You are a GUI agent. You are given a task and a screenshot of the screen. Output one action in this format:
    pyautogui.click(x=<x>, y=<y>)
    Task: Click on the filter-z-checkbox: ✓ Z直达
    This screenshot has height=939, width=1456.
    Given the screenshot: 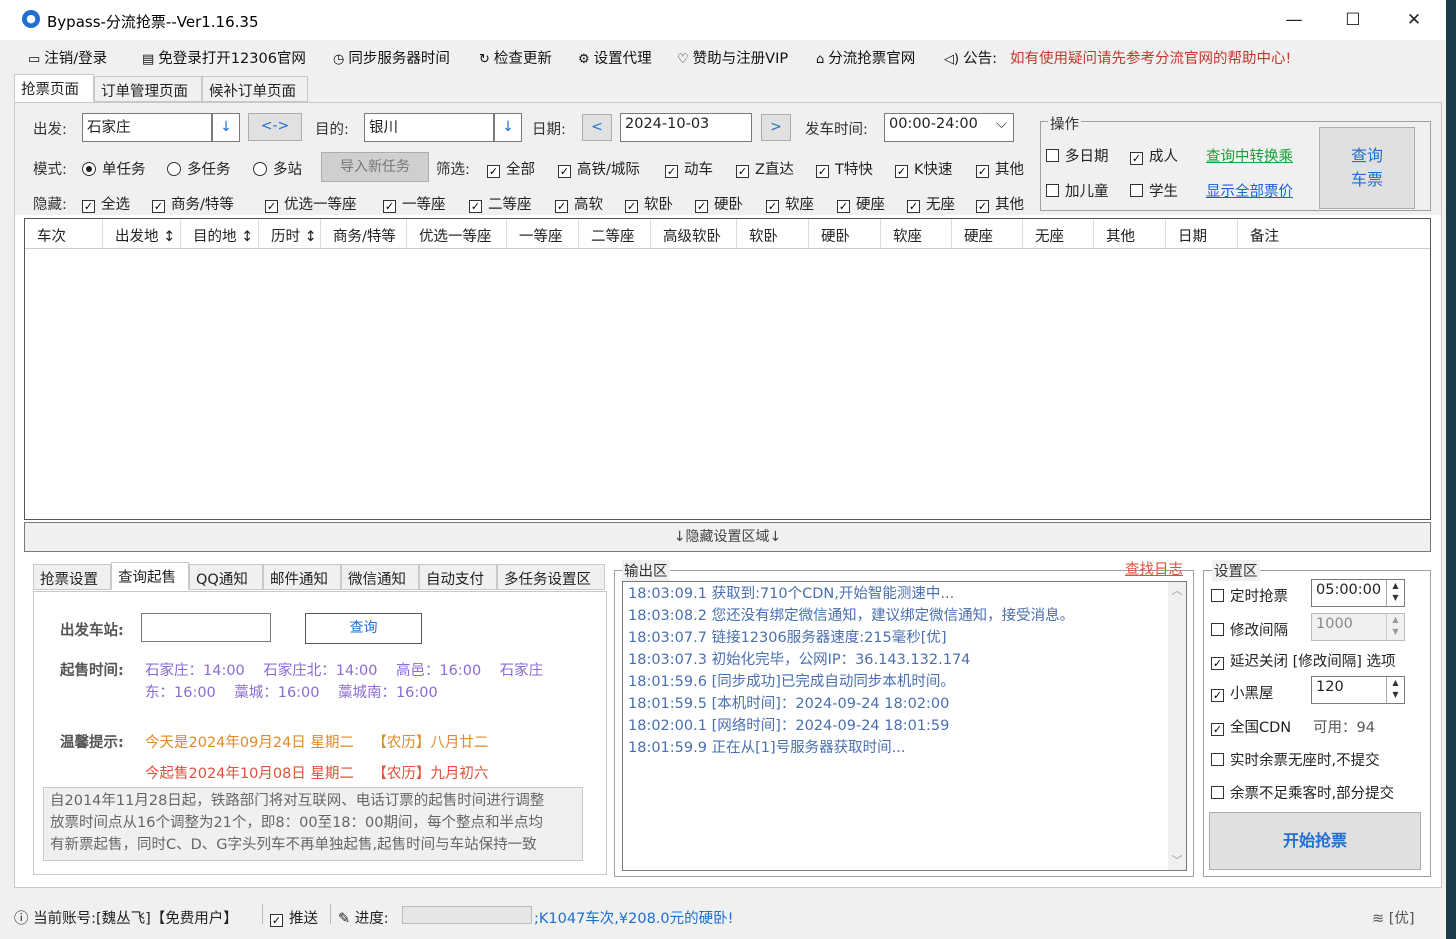 What is the action you would take?
    pyautogui.click(x=765, y=168)
    